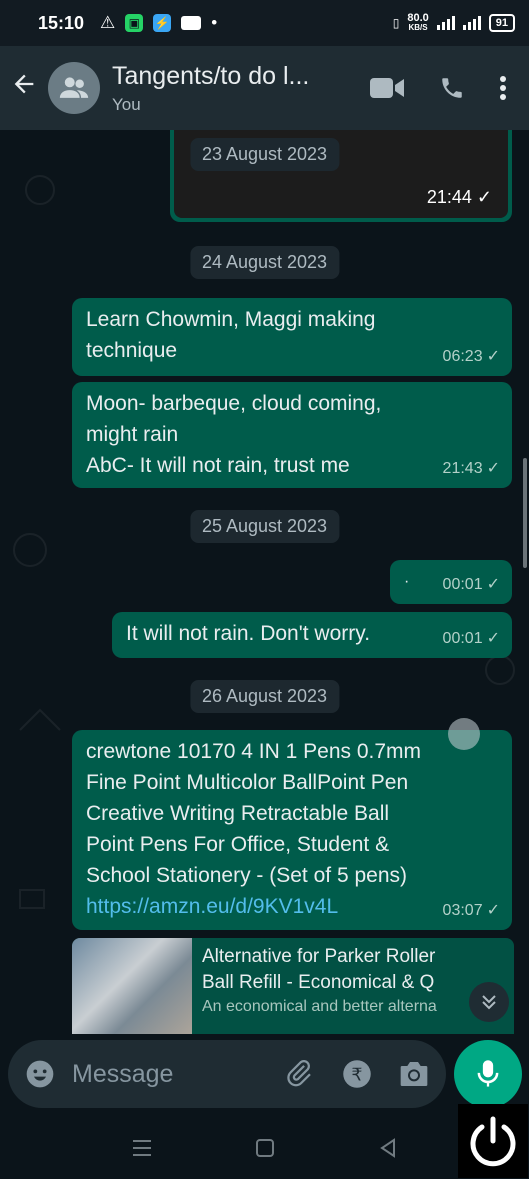  I want to click on message-bubble: It will not rain. Don't worry. 00:01 ✓, so click(312, 635).